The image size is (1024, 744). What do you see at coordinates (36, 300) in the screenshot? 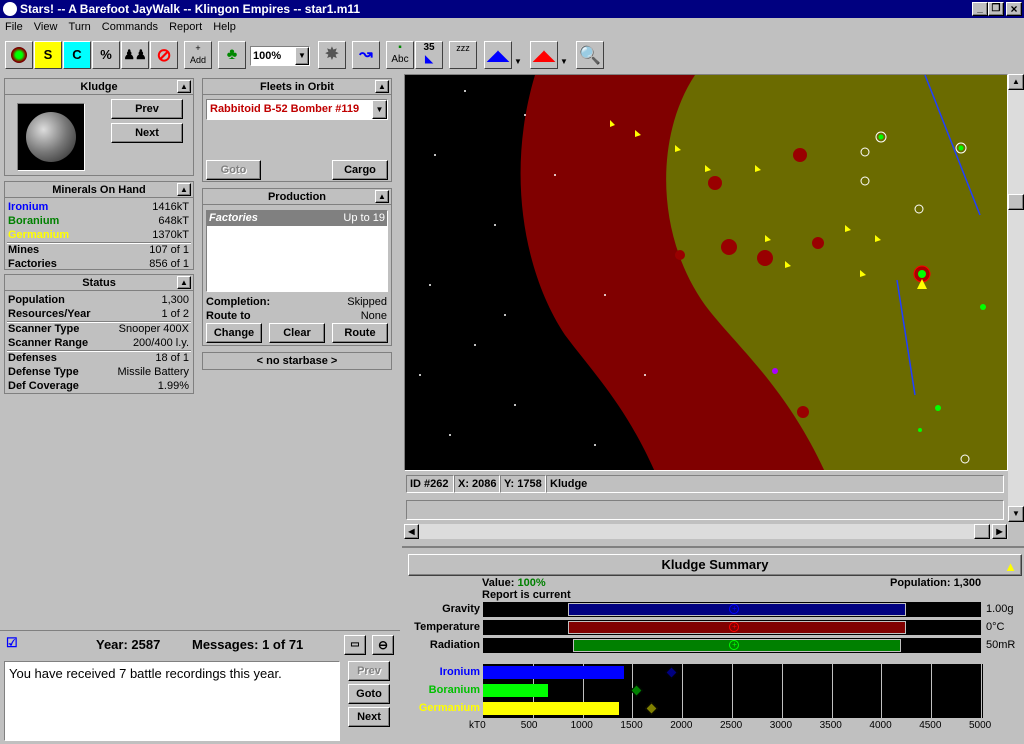
I see `status-key: Population` at bounding box center [36, 300].